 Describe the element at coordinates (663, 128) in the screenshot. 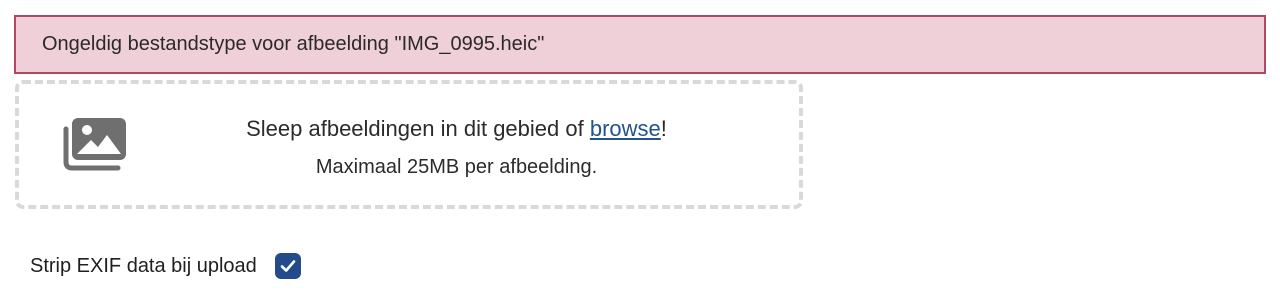

I see `instruction-suffix: !` at that location.